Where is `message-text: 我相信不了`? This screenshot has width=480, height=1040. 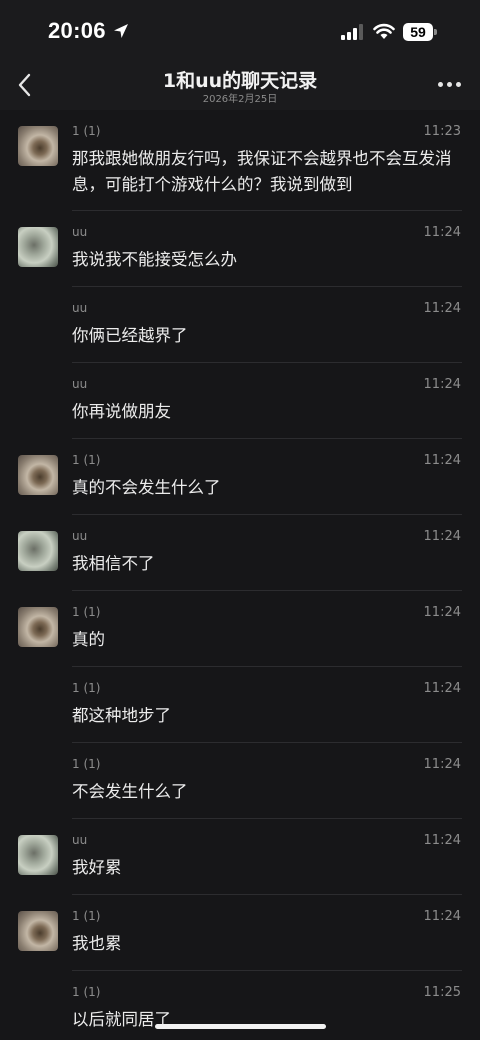 message-text: 我相信不了 is located at coordinates (113, 563).